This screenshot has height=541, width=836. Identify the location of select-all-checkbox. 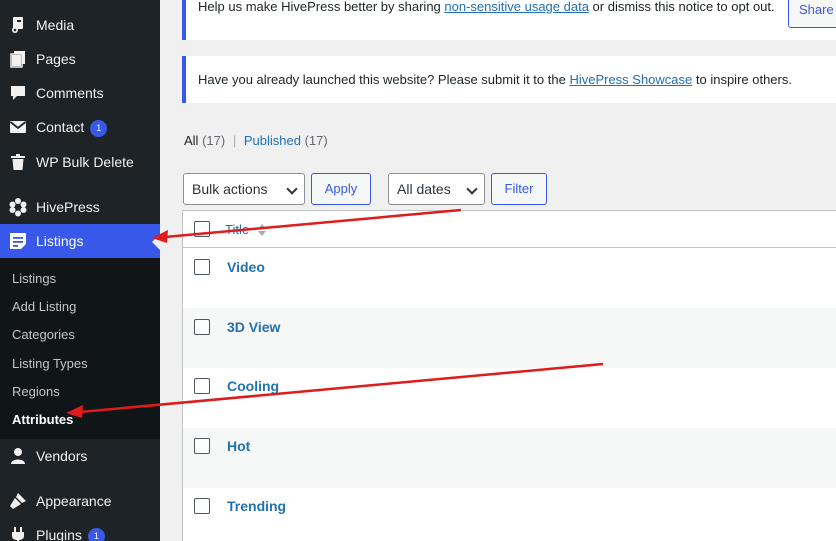
(202, 229).